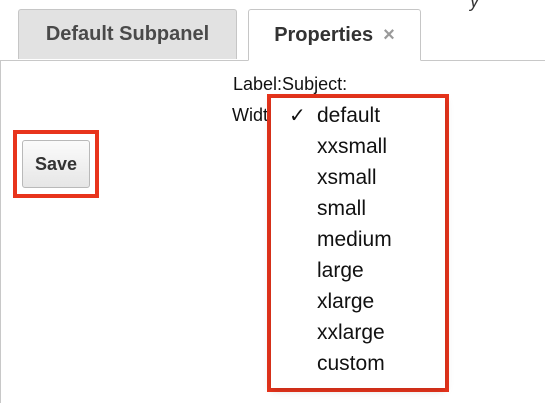 The height and width of the screenshot is (403, 545). I want to click on dropdown-option-xlarge: xlarge, so click(358, 301).